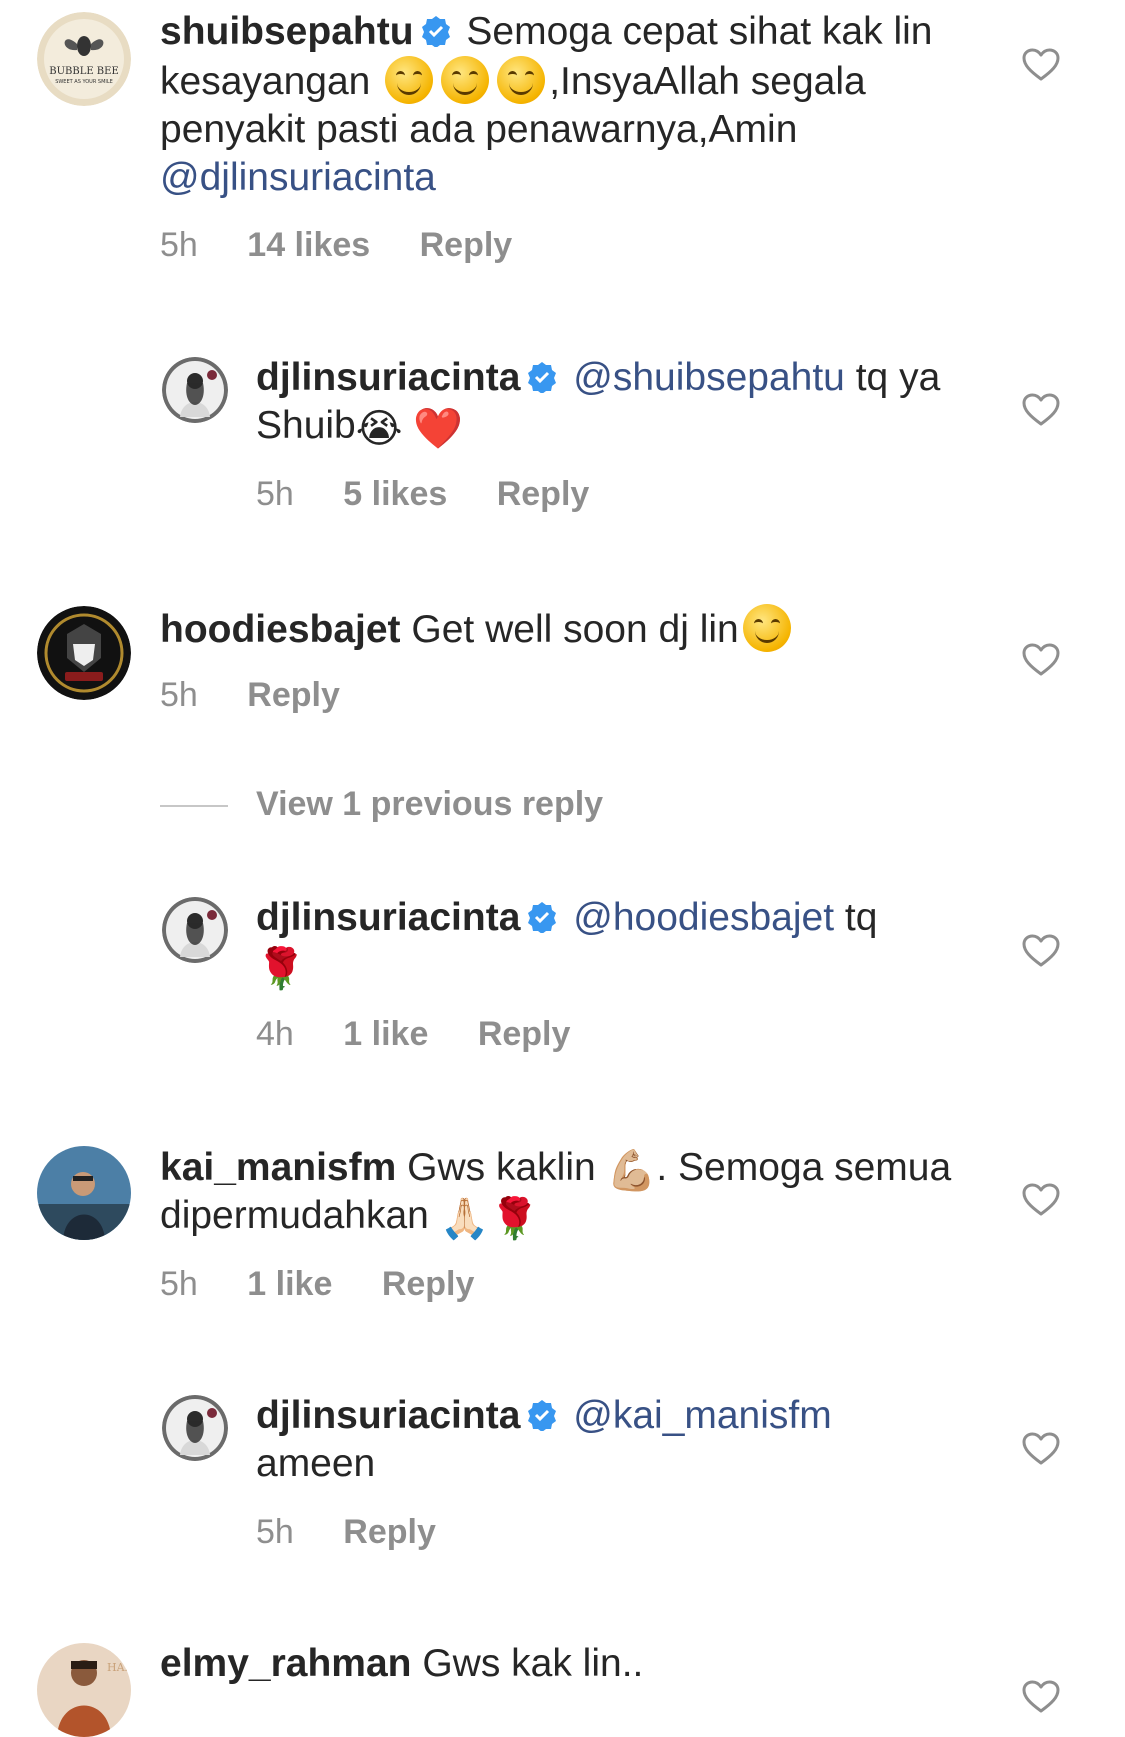 The width and height of the screenshot is (1125, 1737). I want to click on username: shuibsepahtu, so click(287, 31).